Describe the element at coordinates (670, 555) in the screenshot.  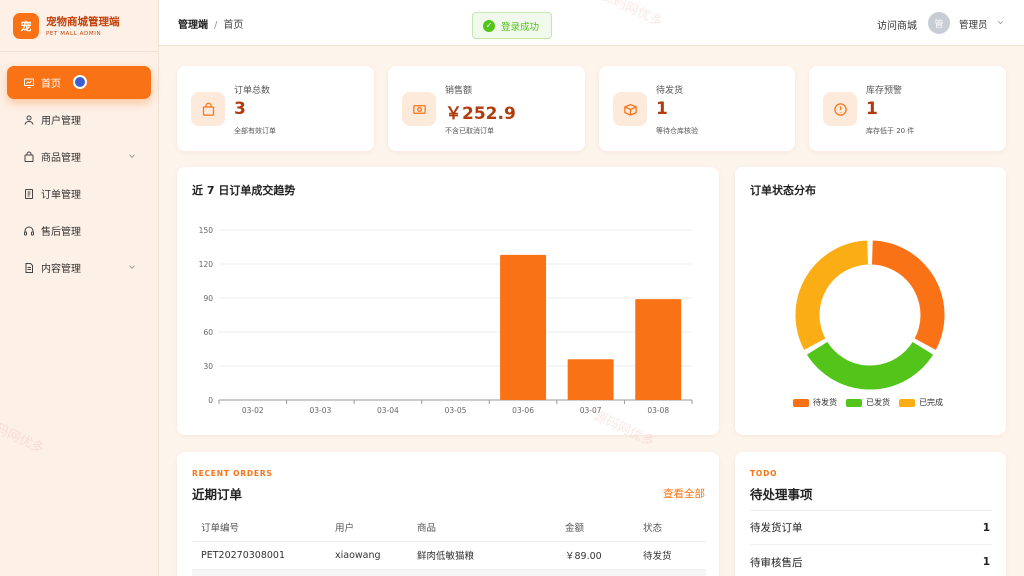
I see `order-status-cell: 待发货` at that location.